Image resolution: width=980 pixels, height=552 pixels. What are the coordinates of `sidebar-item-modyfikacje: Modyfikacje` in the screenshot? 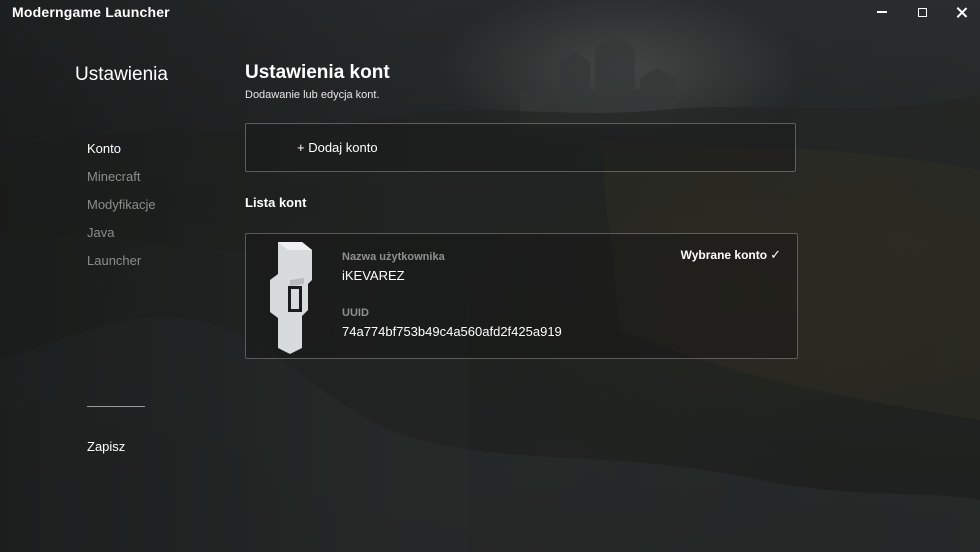 It's located at (121, 211).